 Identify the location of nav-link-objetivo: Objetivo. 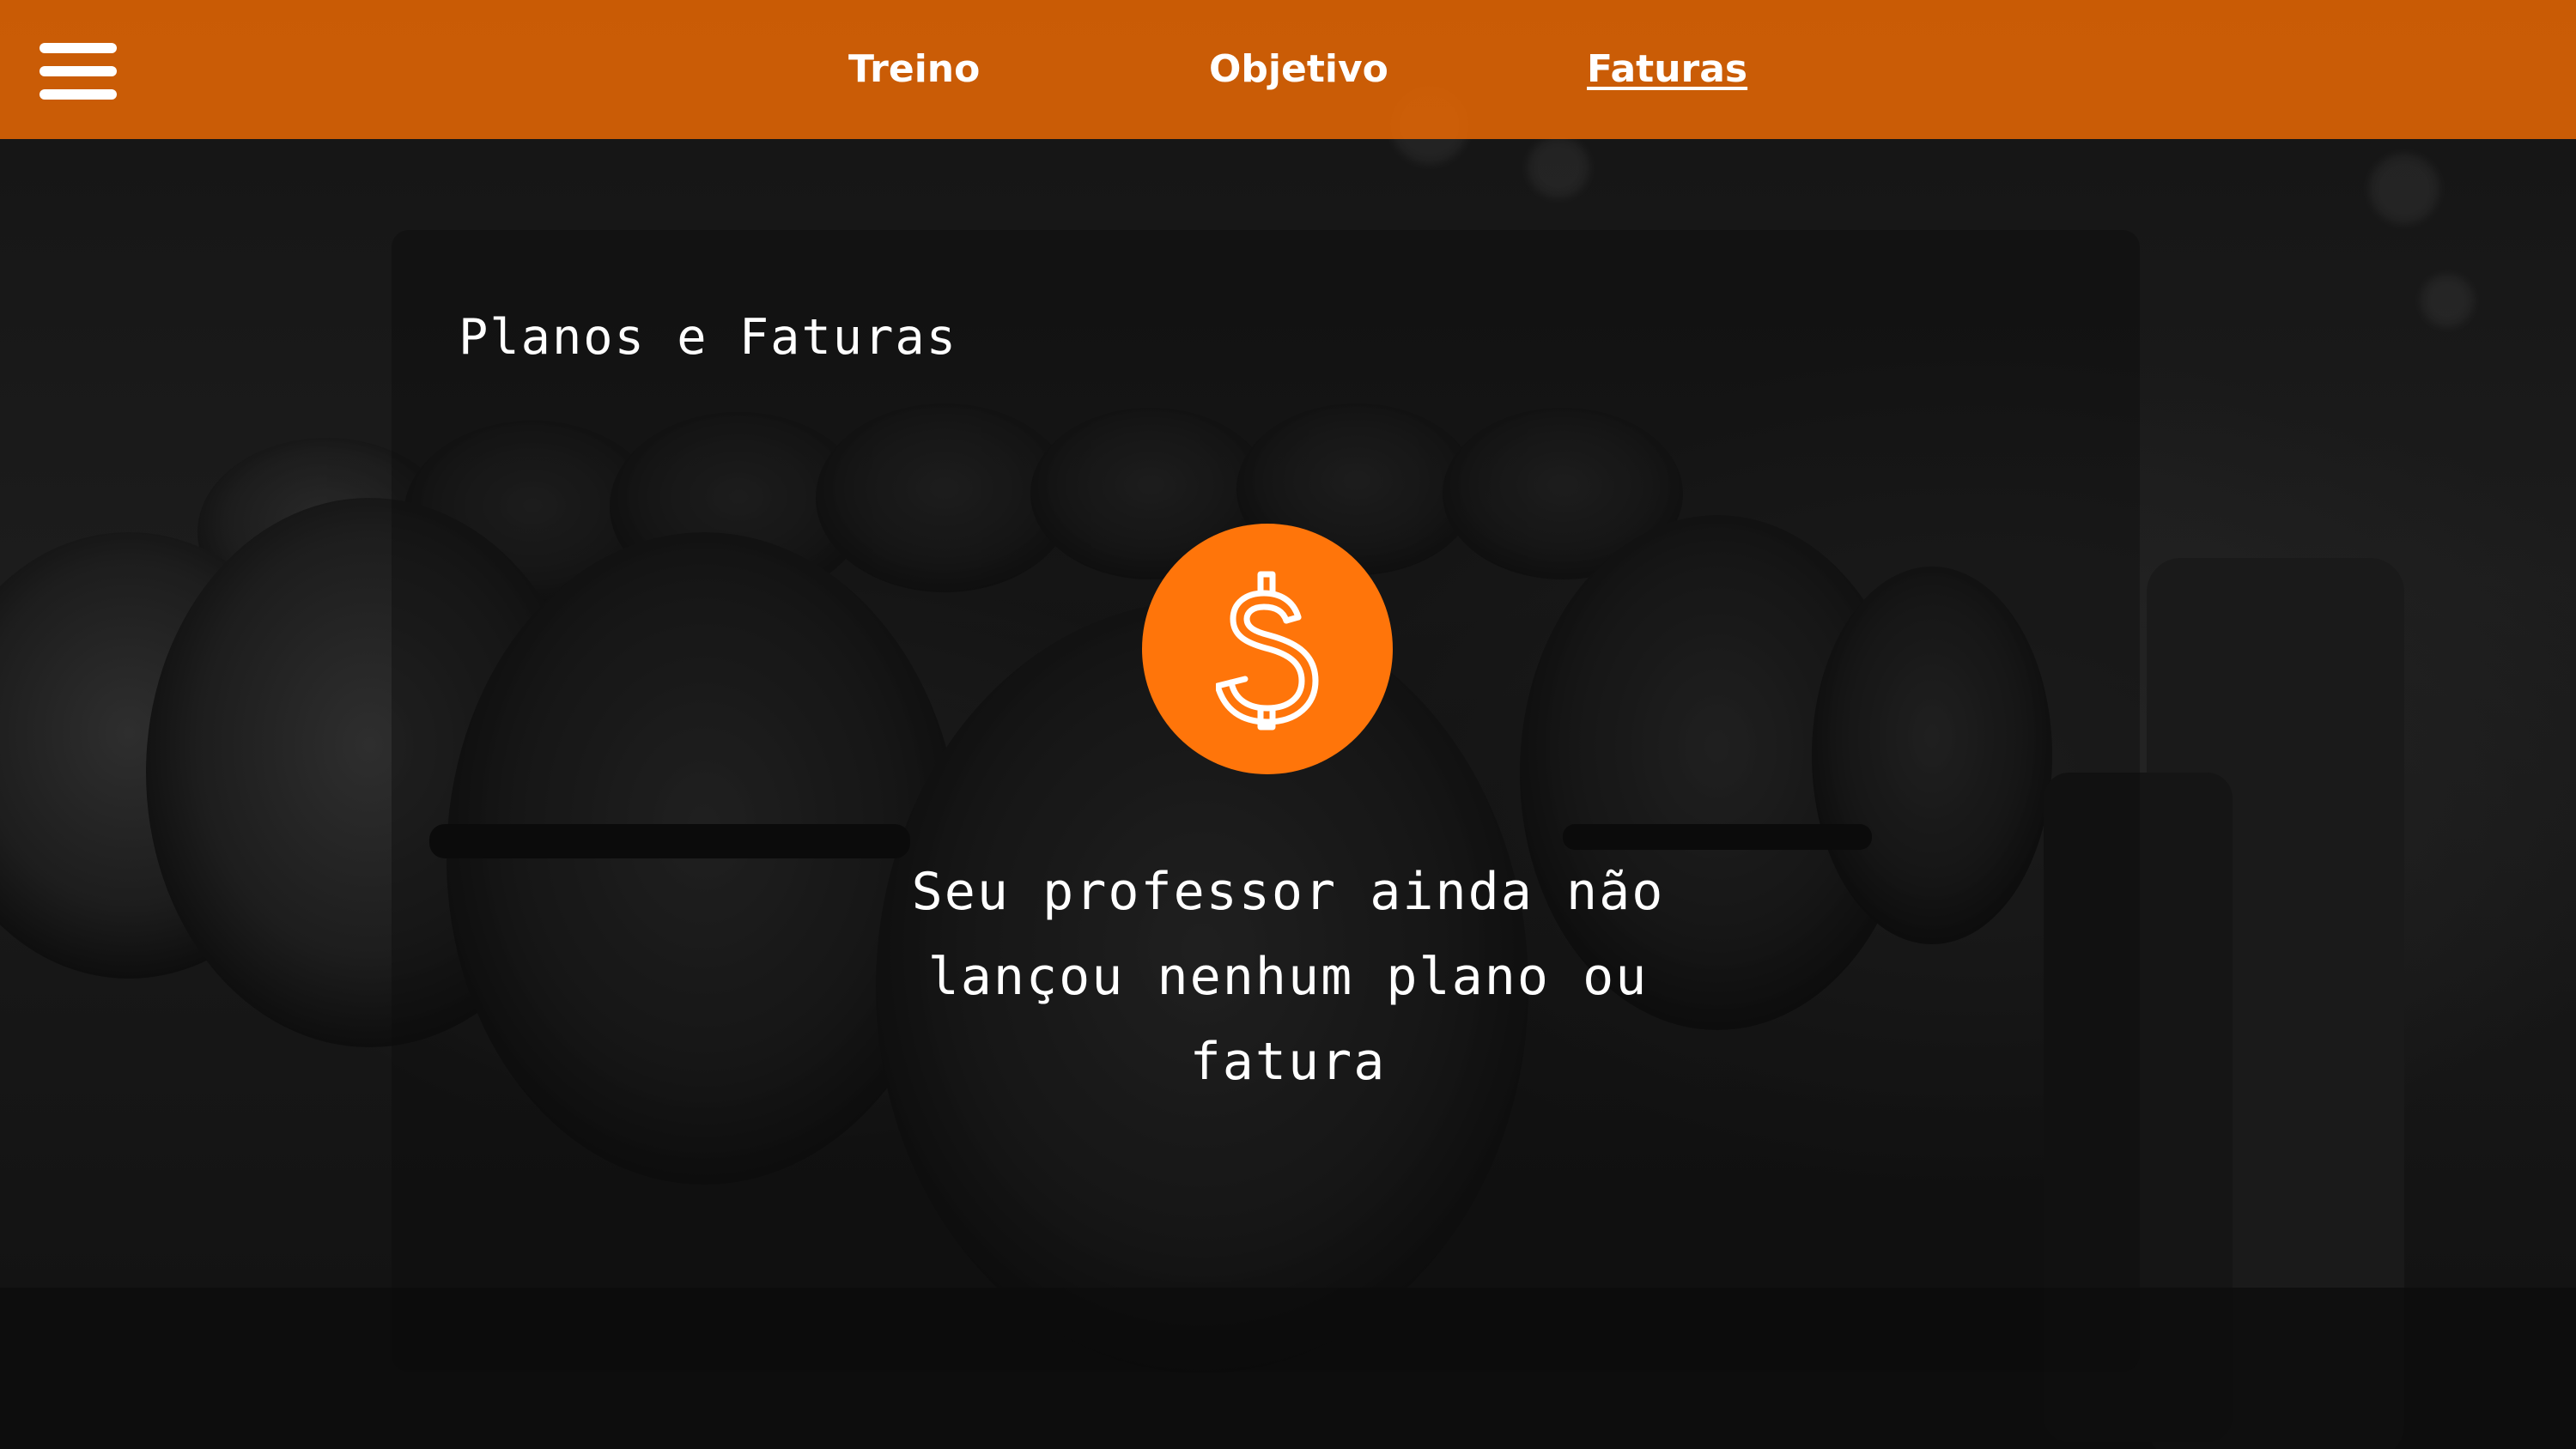
(1298, 69).